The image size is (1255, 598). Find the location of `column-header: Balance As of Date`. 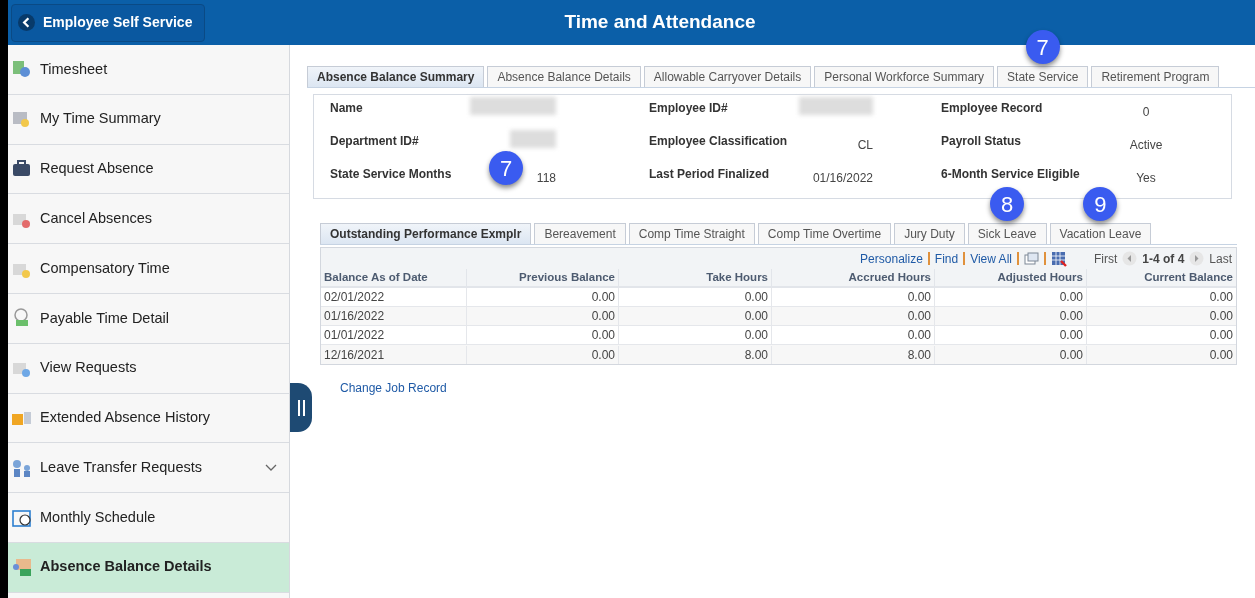

column-header: Balance As of Date is located at coordinates (376, 277).